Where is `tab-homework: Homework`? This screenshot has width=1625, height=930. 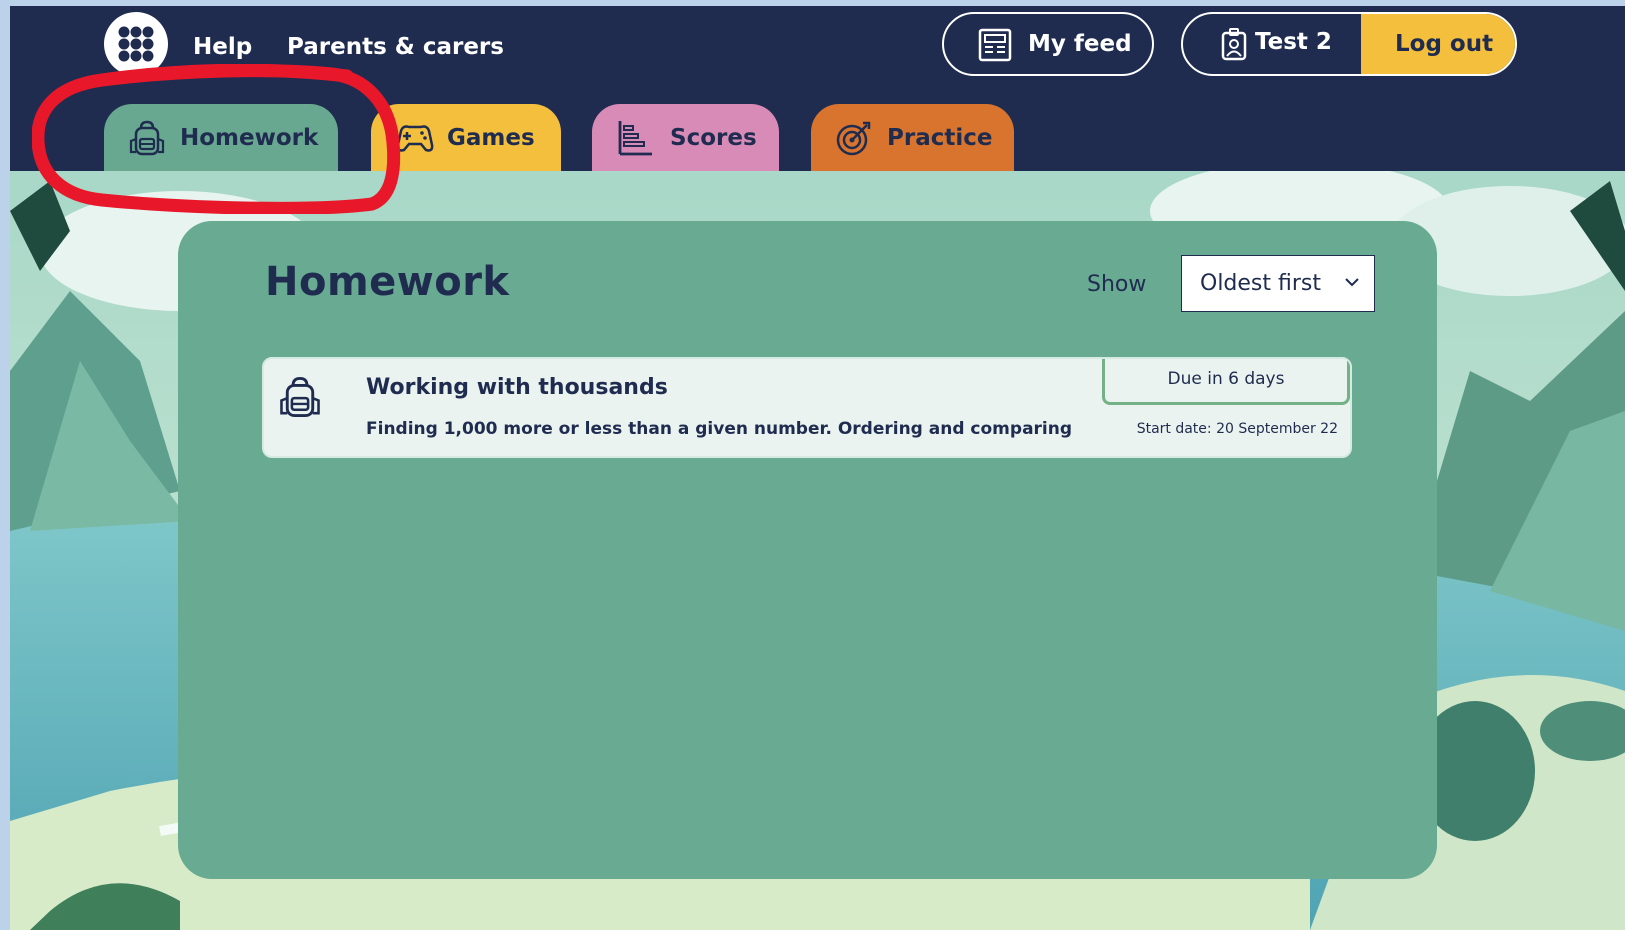 tab-homework: Homework is located at coordinates (221, 137).